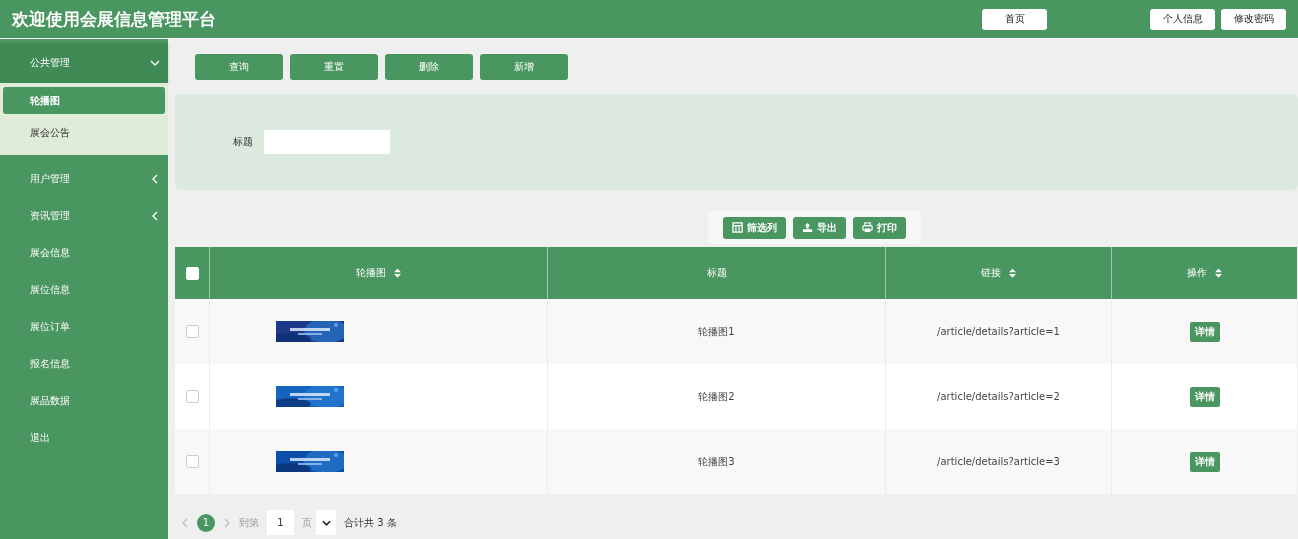 This screenshot has height=539, width=1298. Describe the element at coordinates (334, 67) in the screenshot. I see `action-button: 重置` at that location.